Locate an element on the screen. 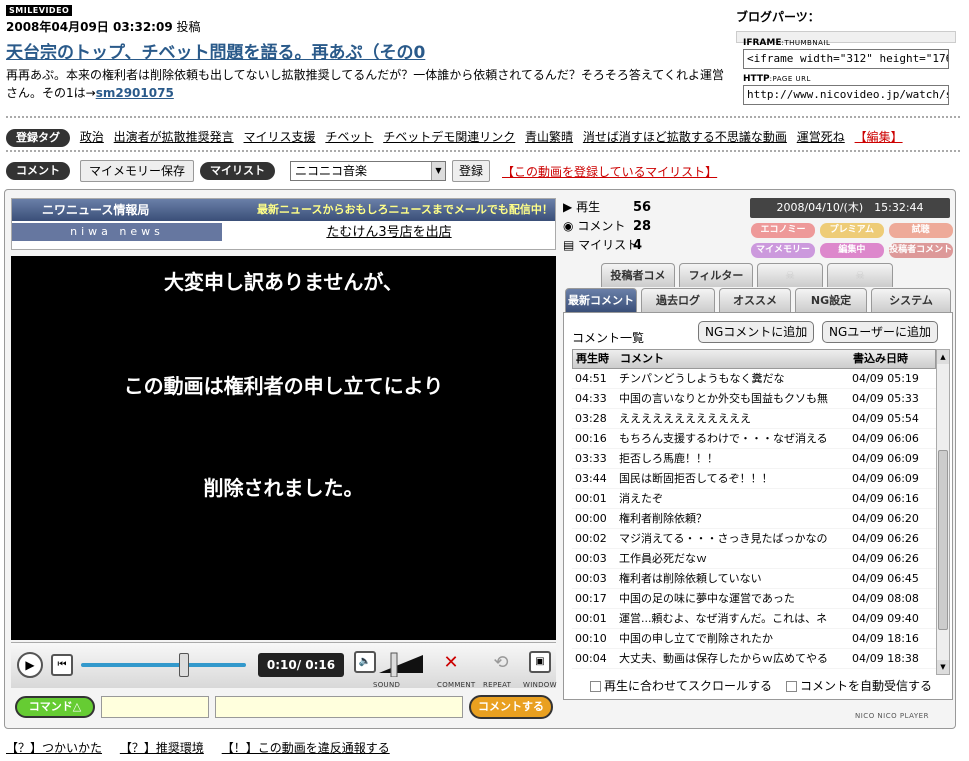  rewind-icon: ⏮ is located at coordinates (62, 665).